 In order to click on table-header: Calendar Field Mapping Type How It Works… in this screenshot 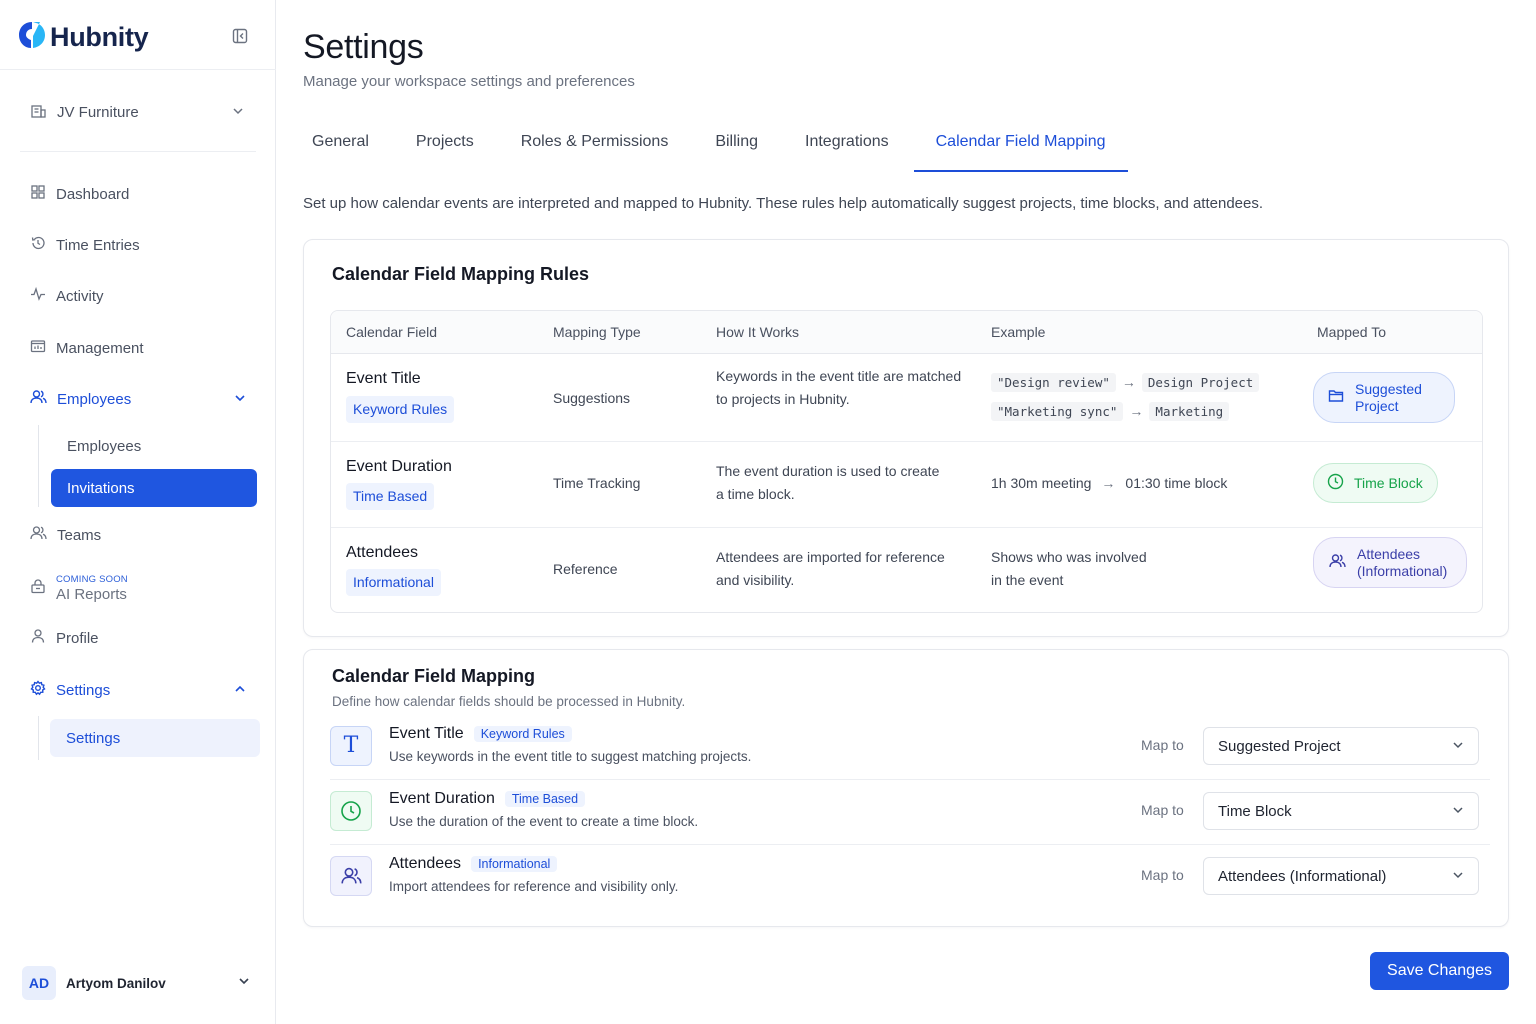, I will do `click(906, 332)`.